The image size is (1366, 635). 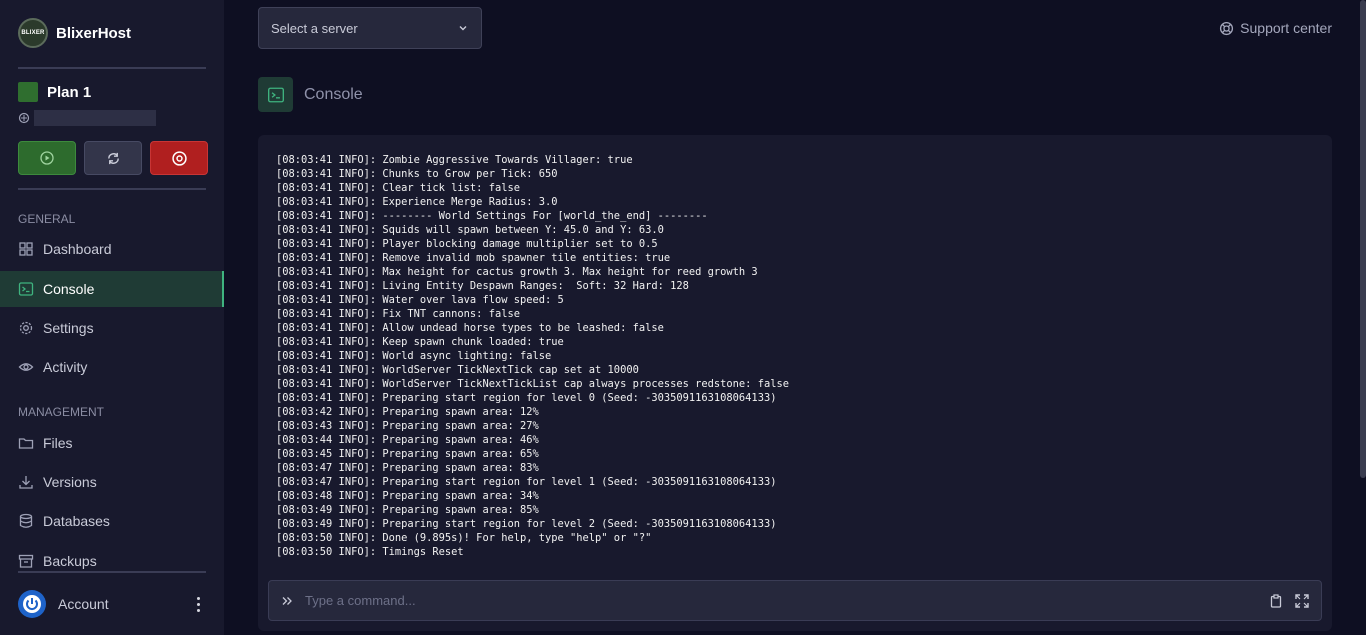 I want to click on page-header: Console, so click(x=310, y=94).